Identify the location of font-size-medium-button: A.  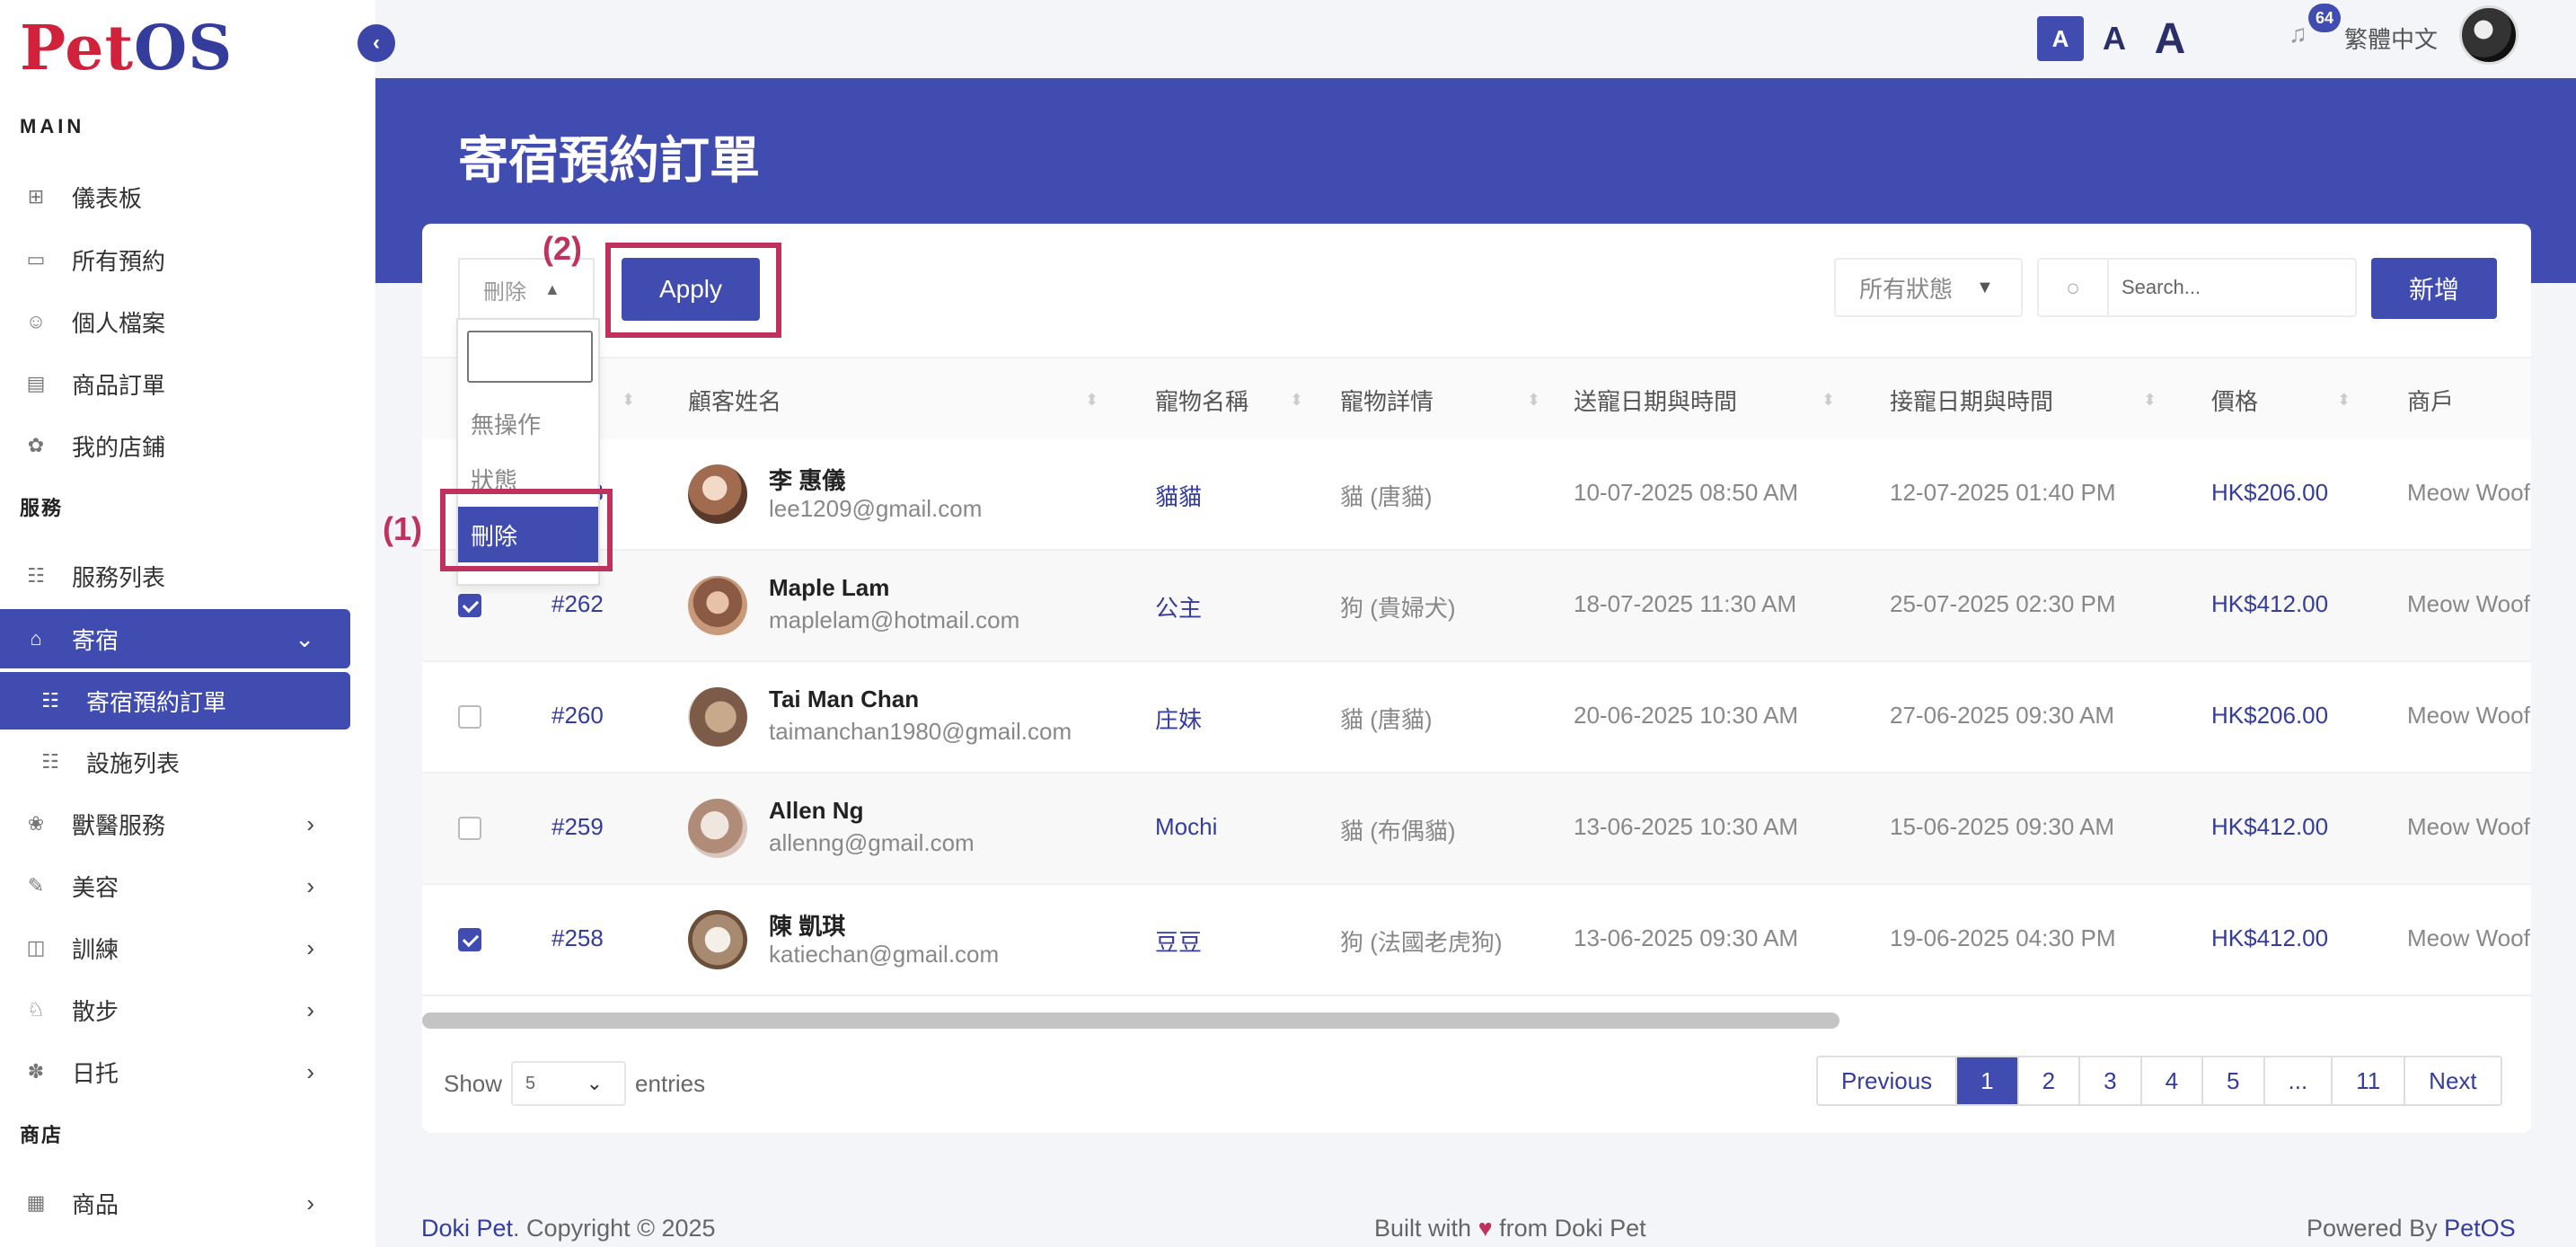
(2114, 39).